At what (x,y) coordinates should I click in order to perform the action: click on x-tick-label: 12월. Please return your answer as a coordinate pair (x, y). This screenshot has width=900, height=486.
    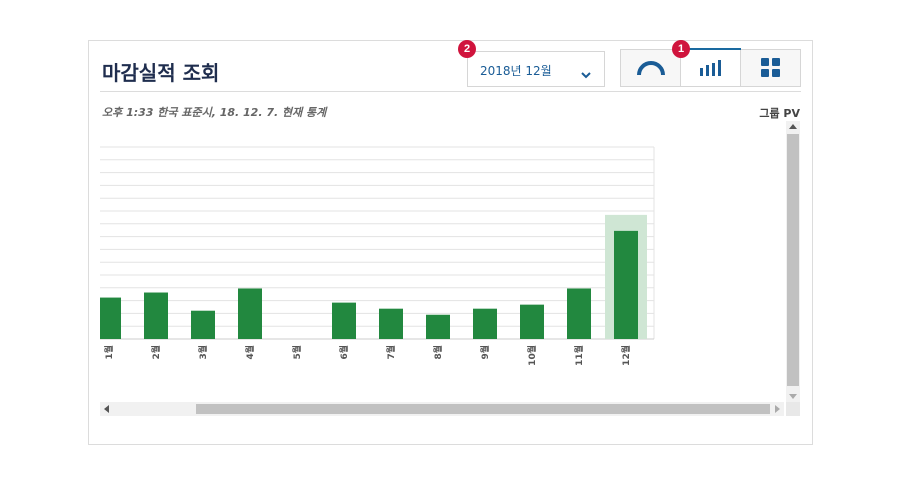
    Looking at the image, I should click on (626, 355).